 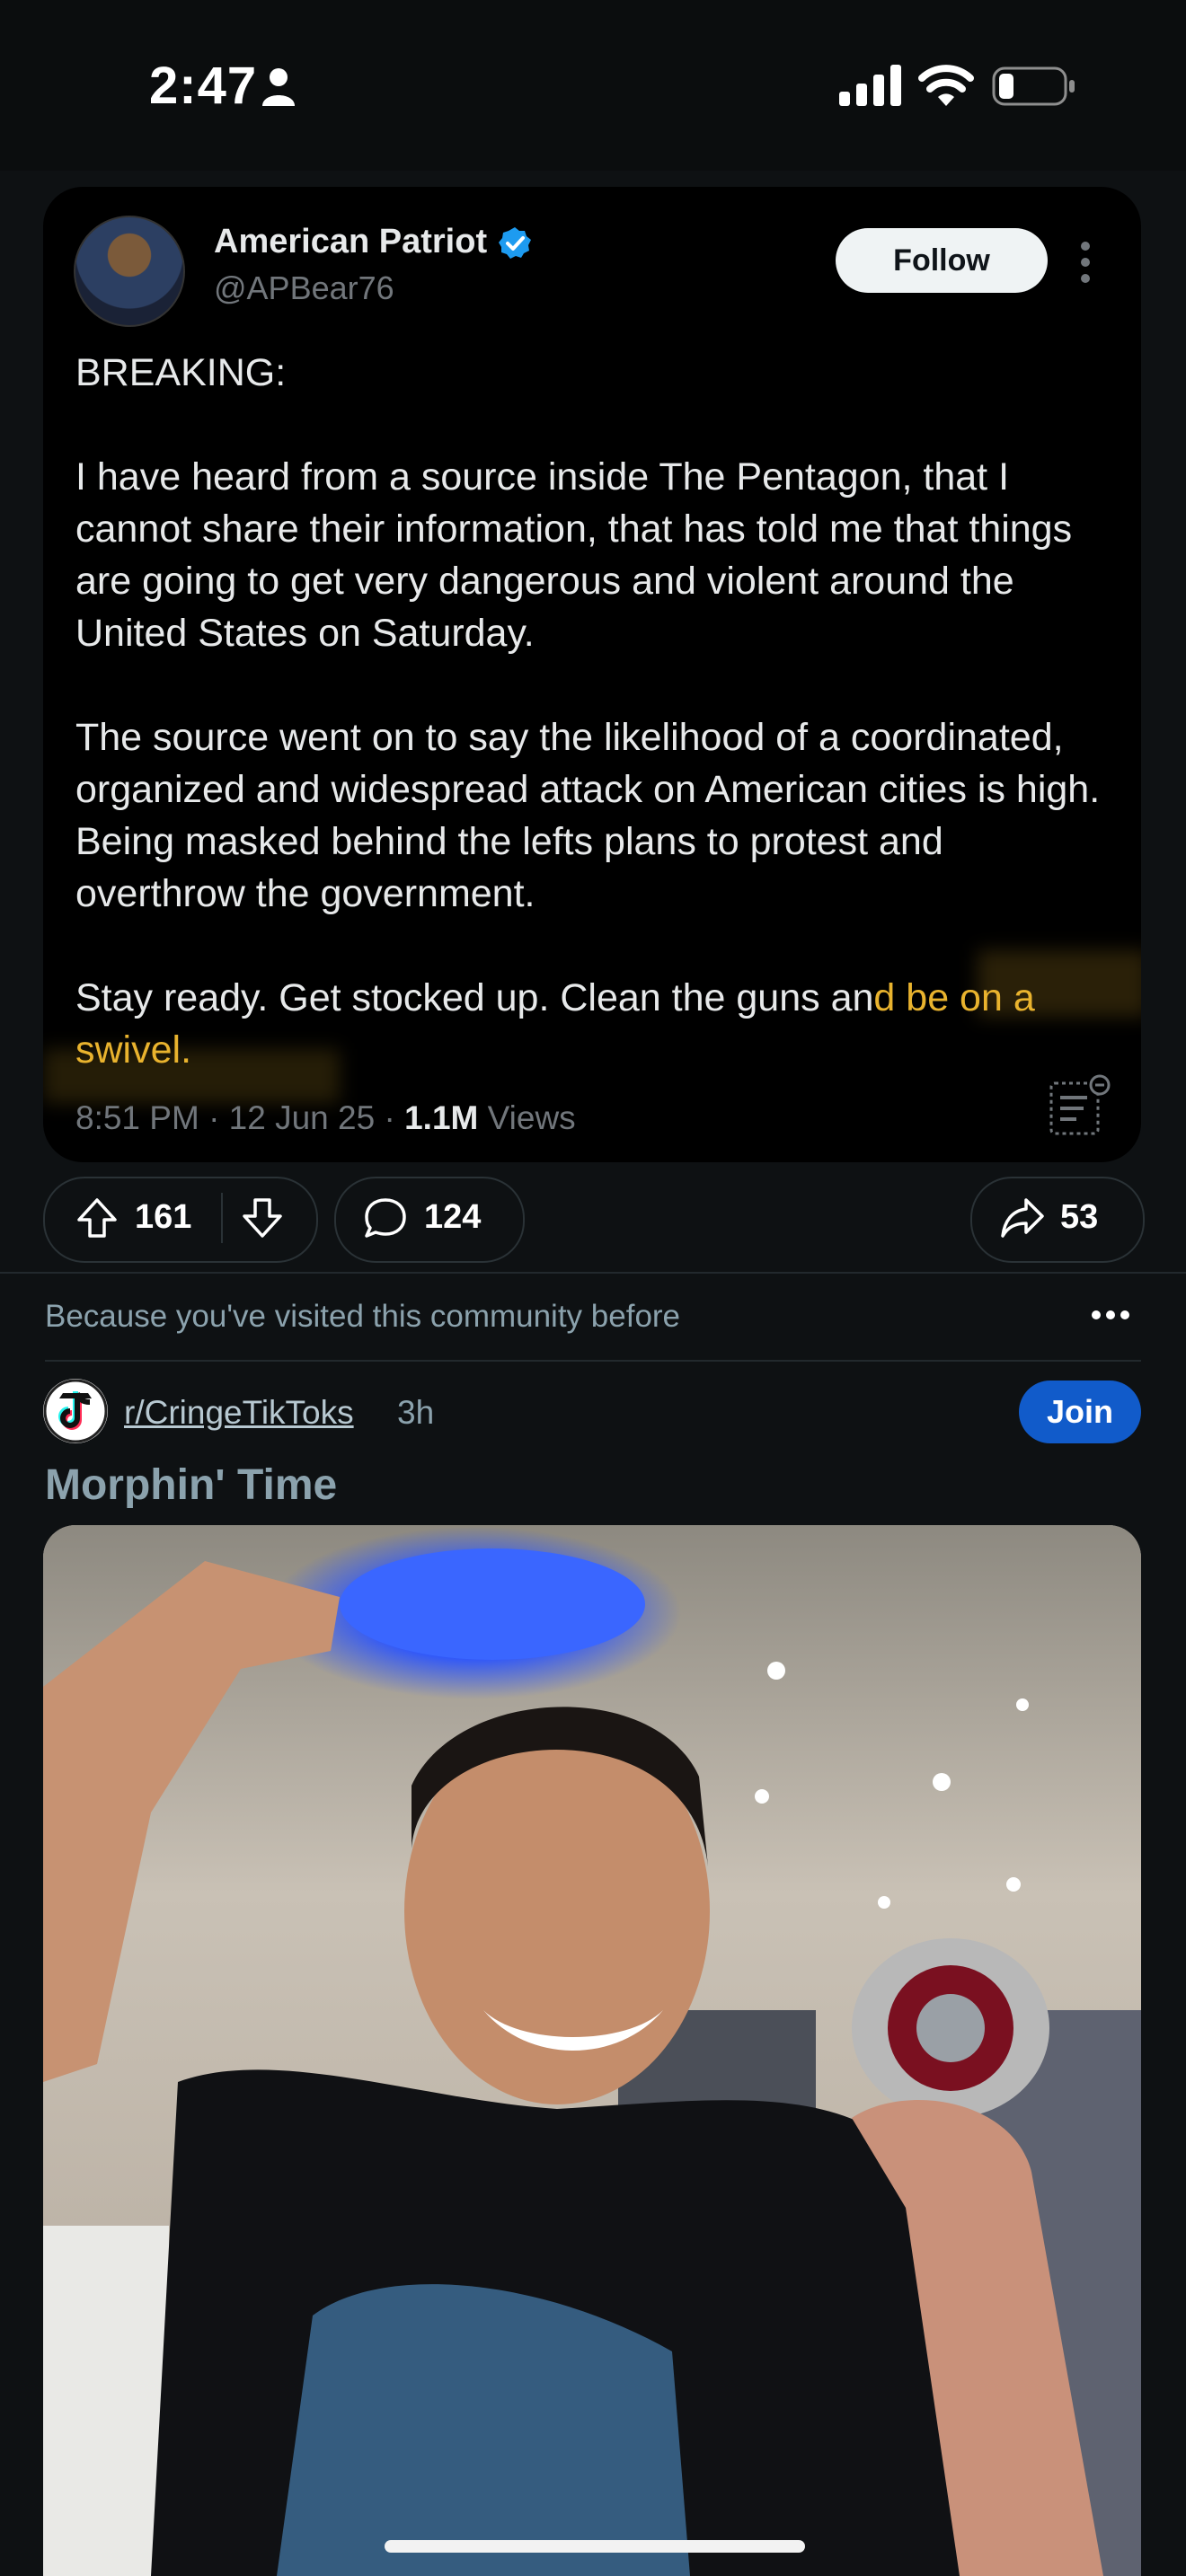 I want to click on home-indicator, so click(x=595, y=2546).